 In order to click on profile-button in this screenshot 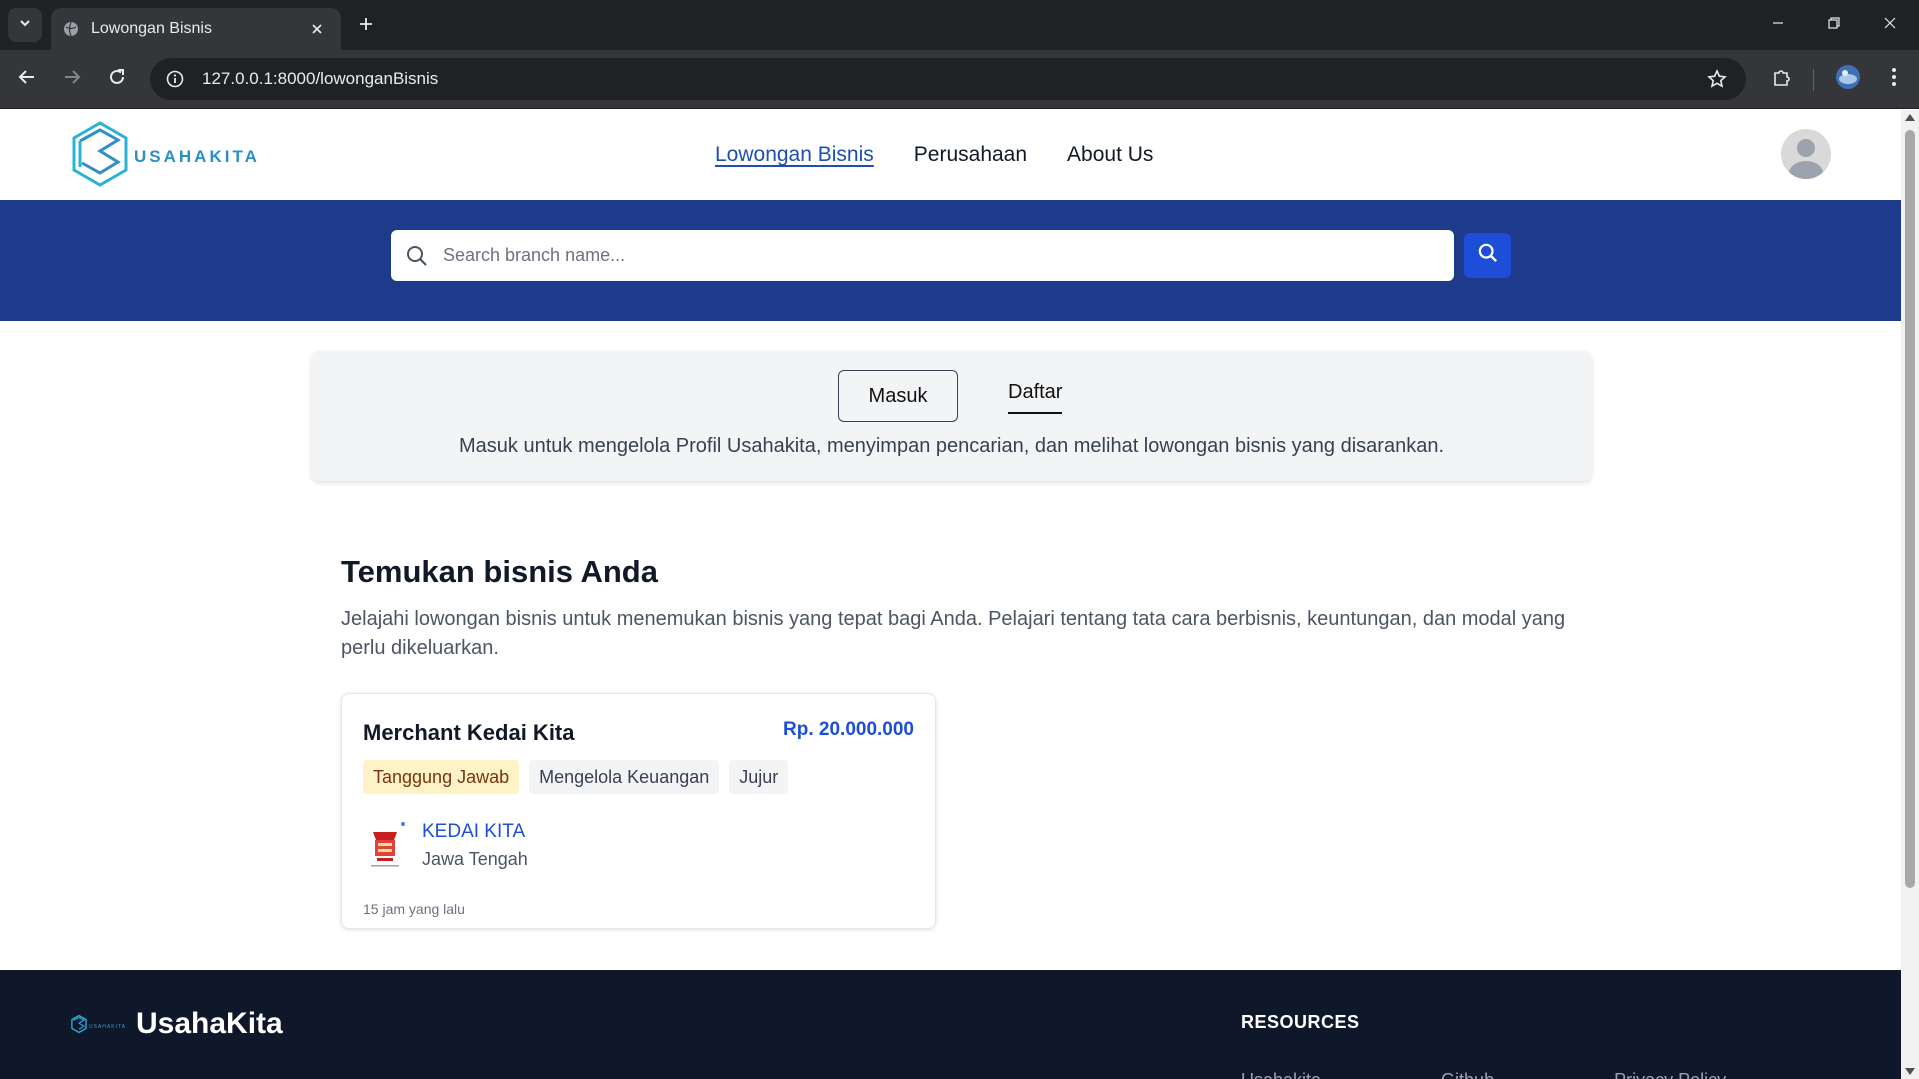, I will do `click(1848, 79)`.